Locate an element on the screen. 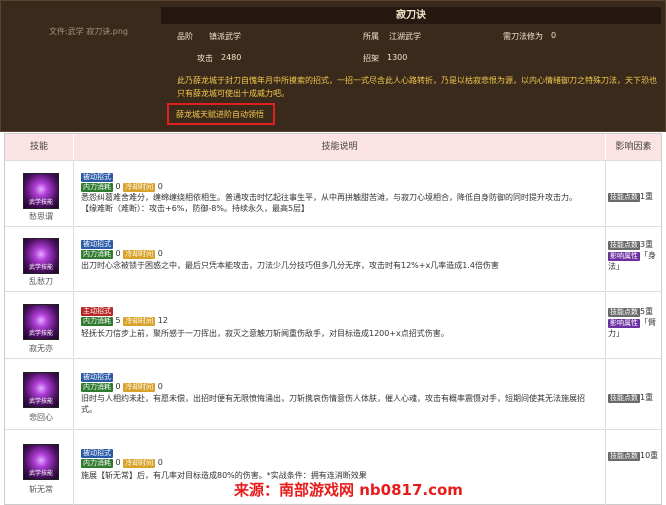  header-description: 技能说明 is located at coordinates (339, 147).